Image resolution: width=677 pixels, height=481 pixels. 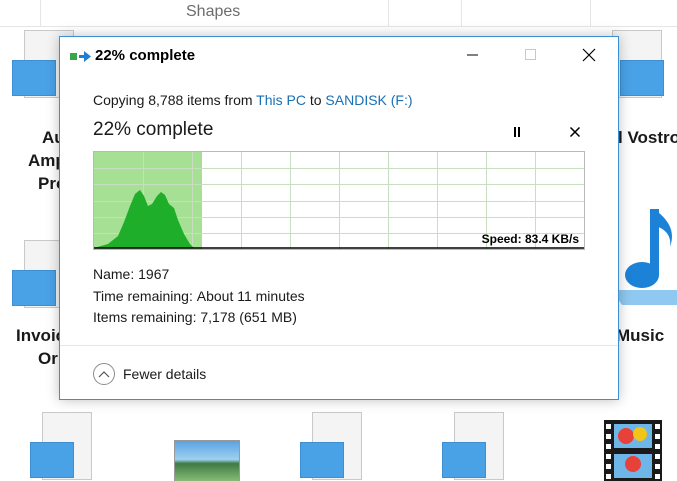 I want to click on cancel-copy-button, so click(x=575, y=132).